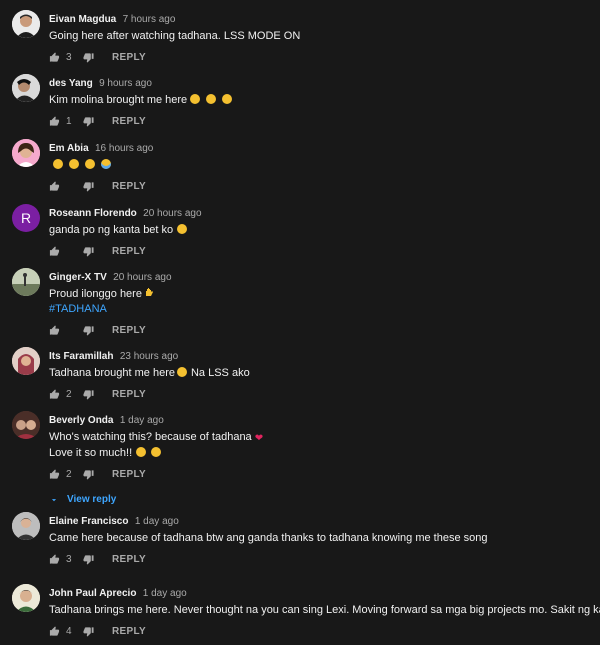 The height and width of the screenshot is (645, 600). I want to click on view-replies-label: View reply, so click(92, 499).